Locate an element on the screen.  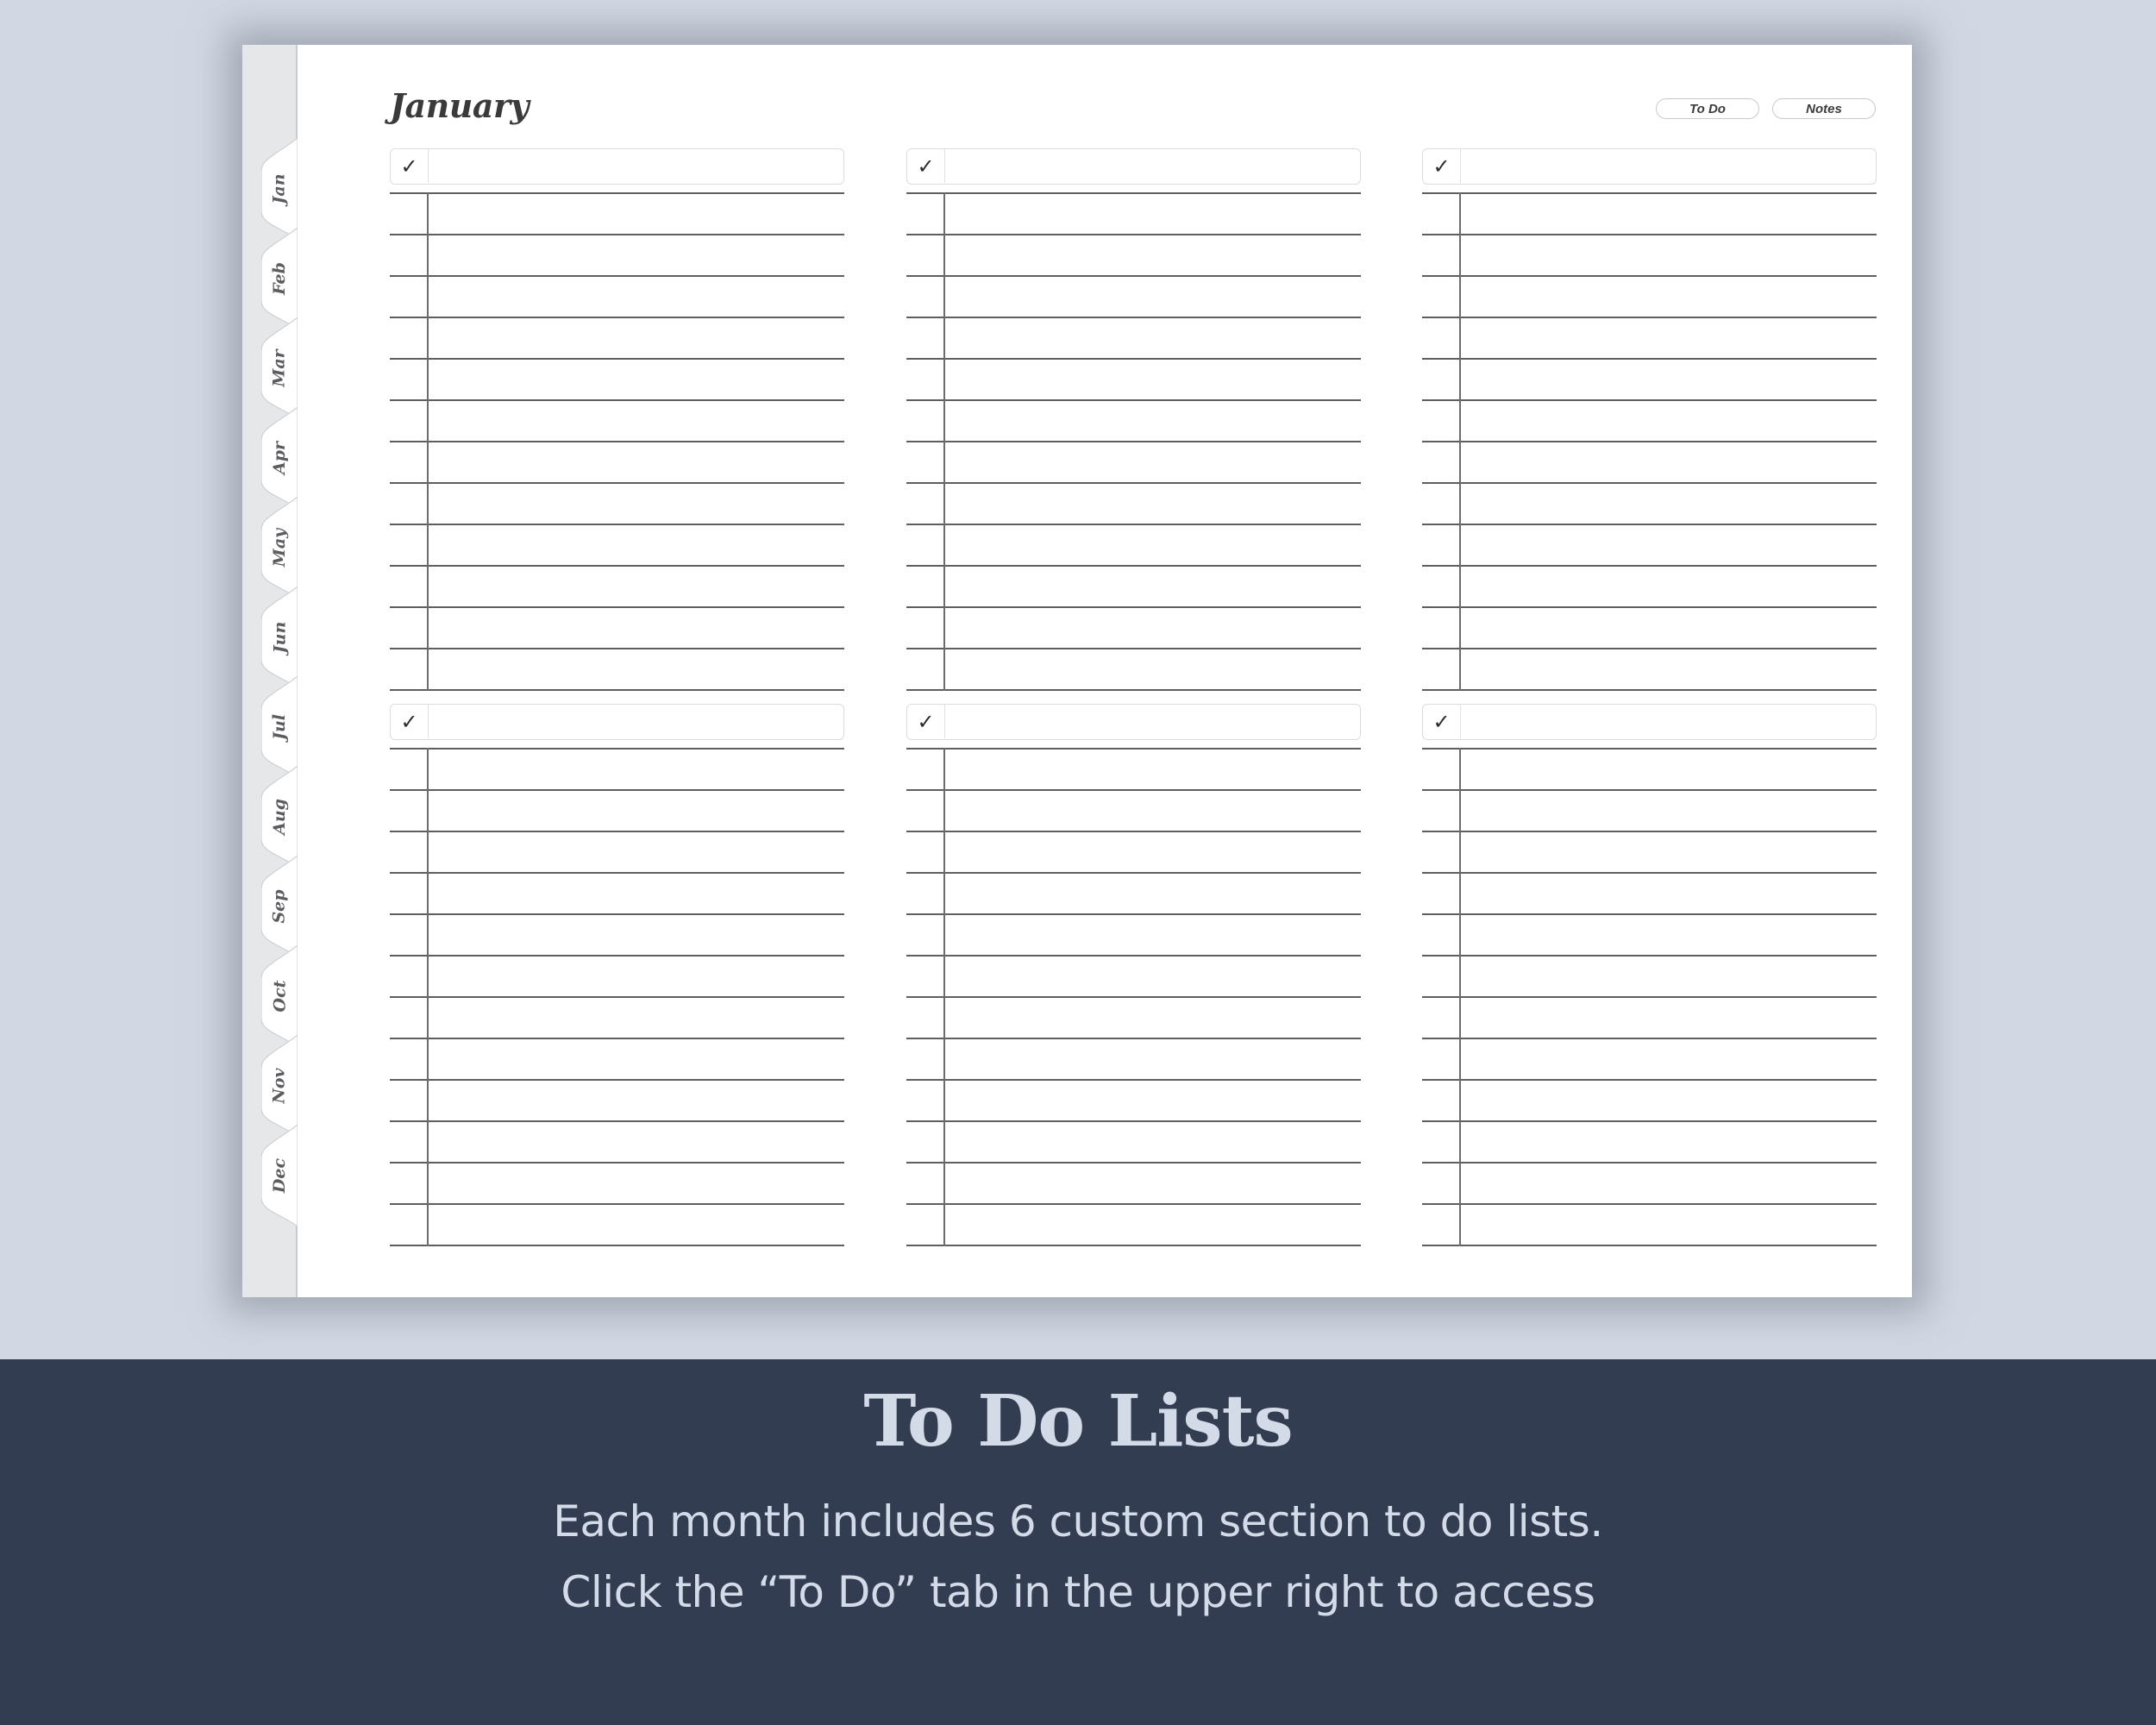
month-tab-mar: Mar is located at coordinates (279, 368).